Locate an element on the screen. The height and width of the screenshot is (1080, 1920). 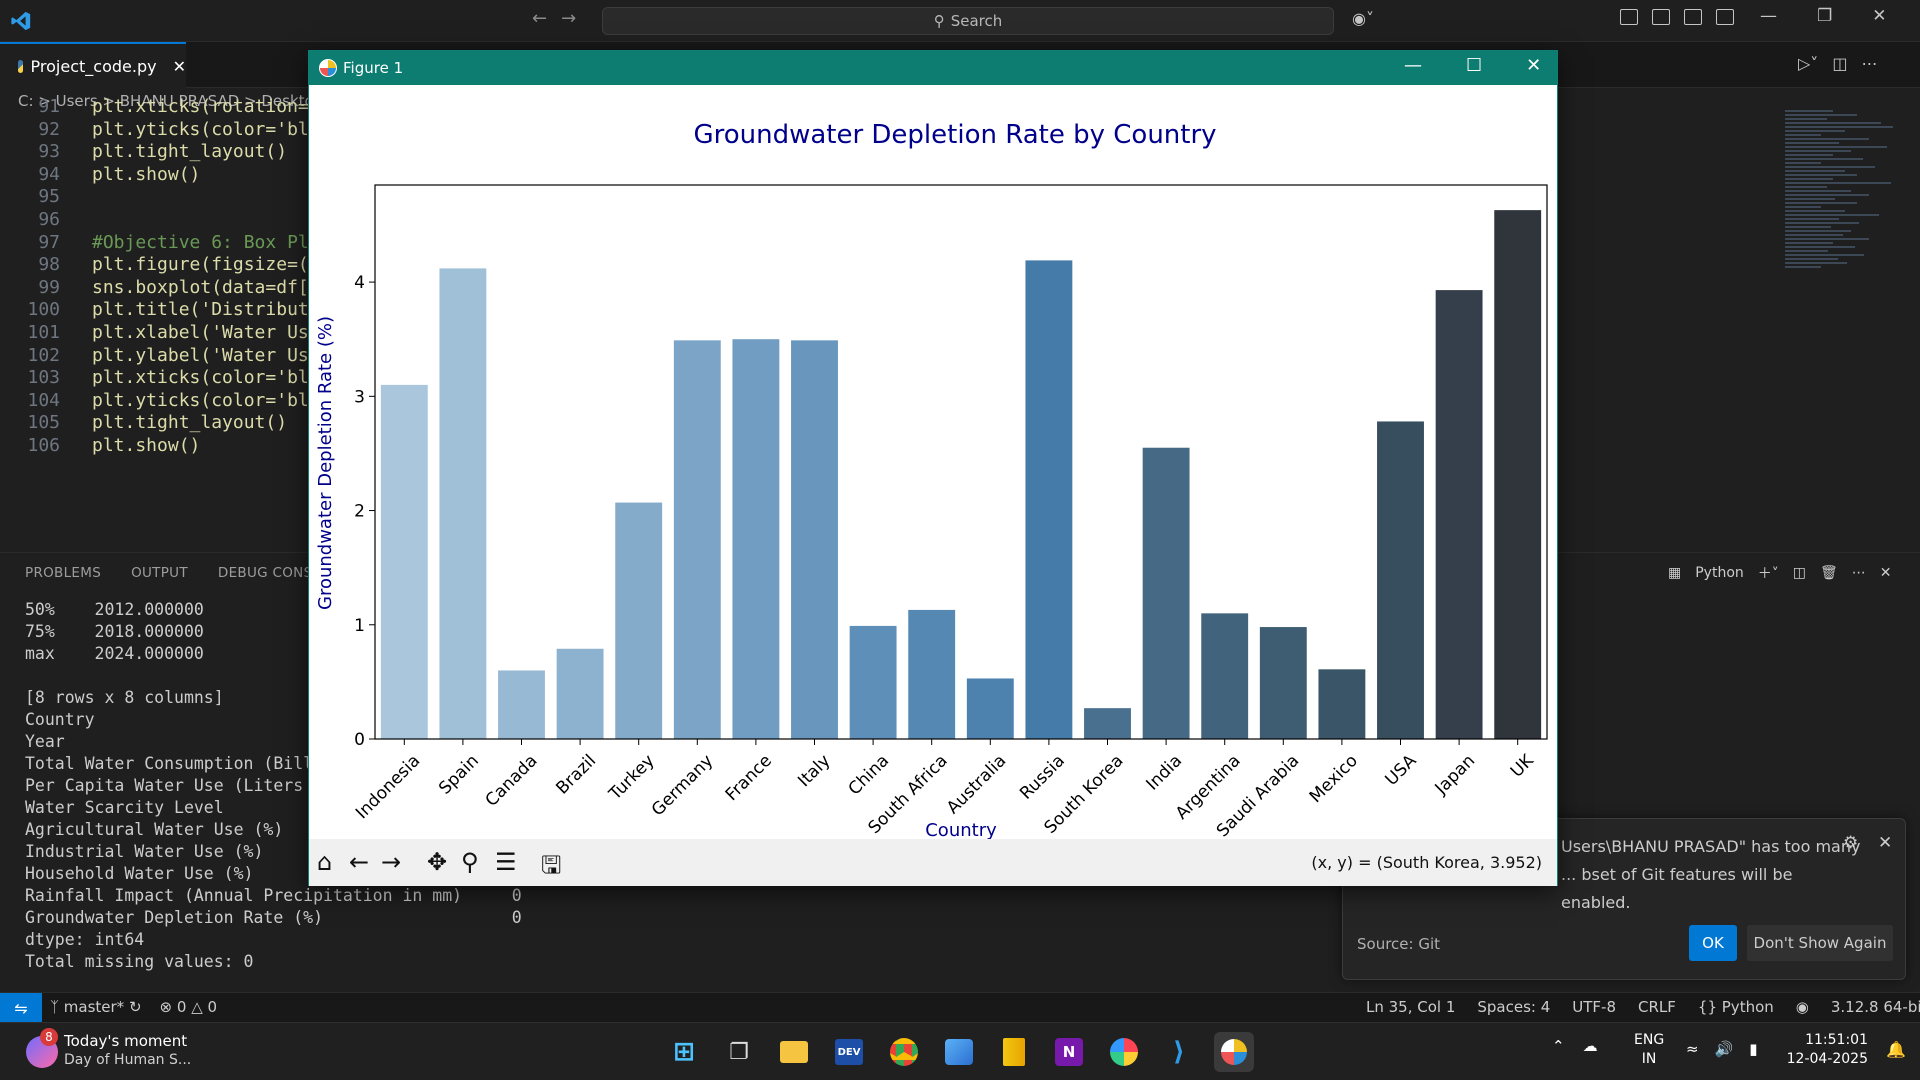
forward-icon: → is located at coordinates (391, 862).